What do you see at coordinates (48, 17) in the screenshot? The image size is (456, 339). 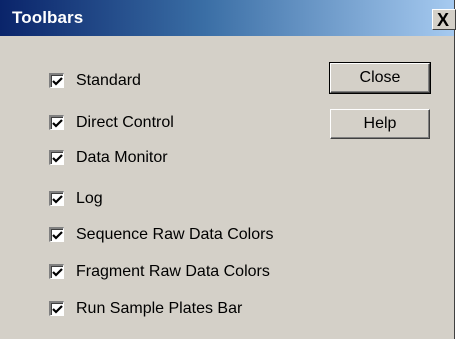 I see `window-title: Toolbars` at bounding box center [48, 17].